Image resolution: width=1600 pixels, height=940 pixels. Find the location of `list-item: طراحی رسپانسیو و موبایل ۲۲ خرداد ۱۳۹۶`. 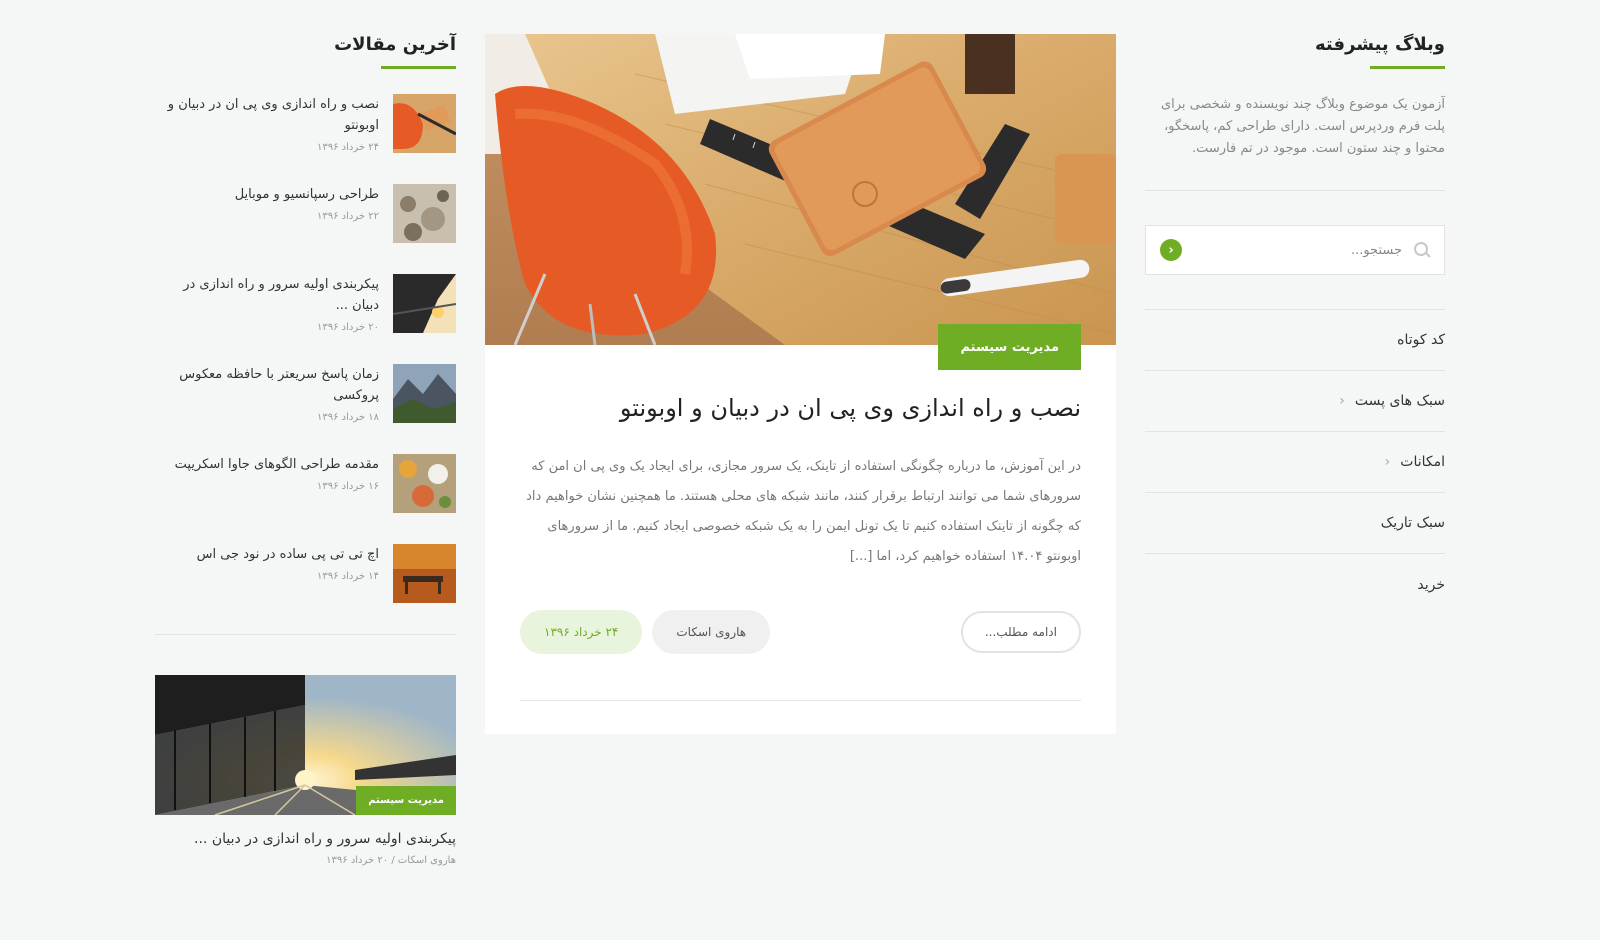

list-item: طراحی رسپانسیو و موبایل ۲۲ خرداد ۱۳۹۶ is located at coordinates (305, 213).